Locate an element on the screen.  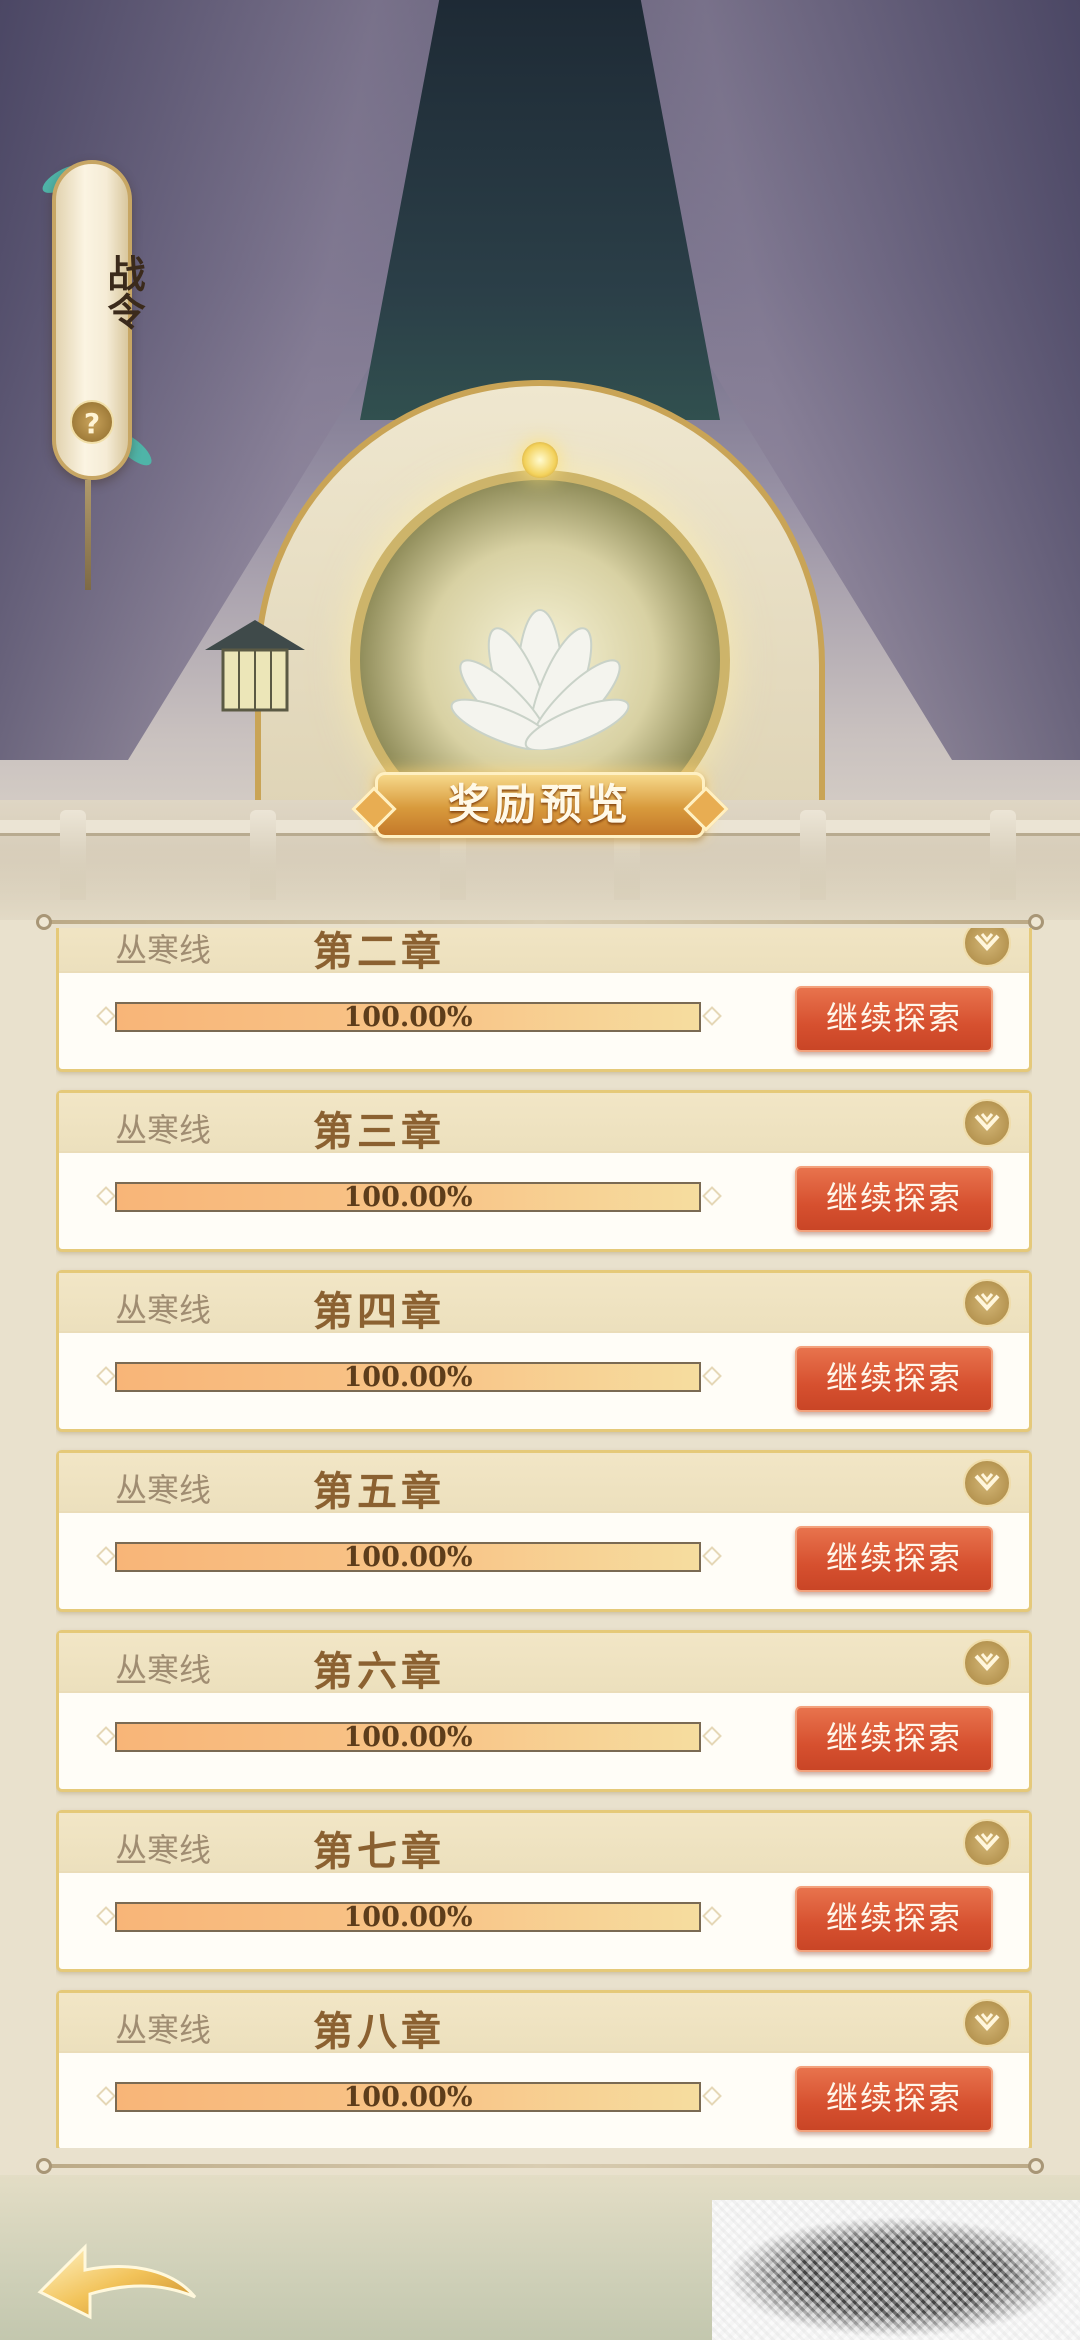
chapter-title: 第三章 is located at coordinates (379, 1131).